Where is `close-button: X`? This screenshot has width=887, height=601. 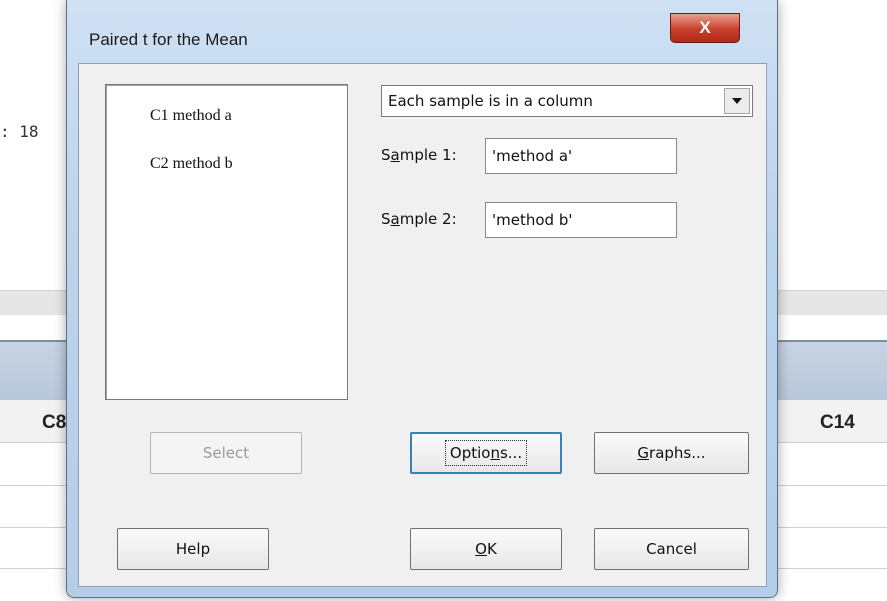
close-button: X is located at coordinates (705, 28).